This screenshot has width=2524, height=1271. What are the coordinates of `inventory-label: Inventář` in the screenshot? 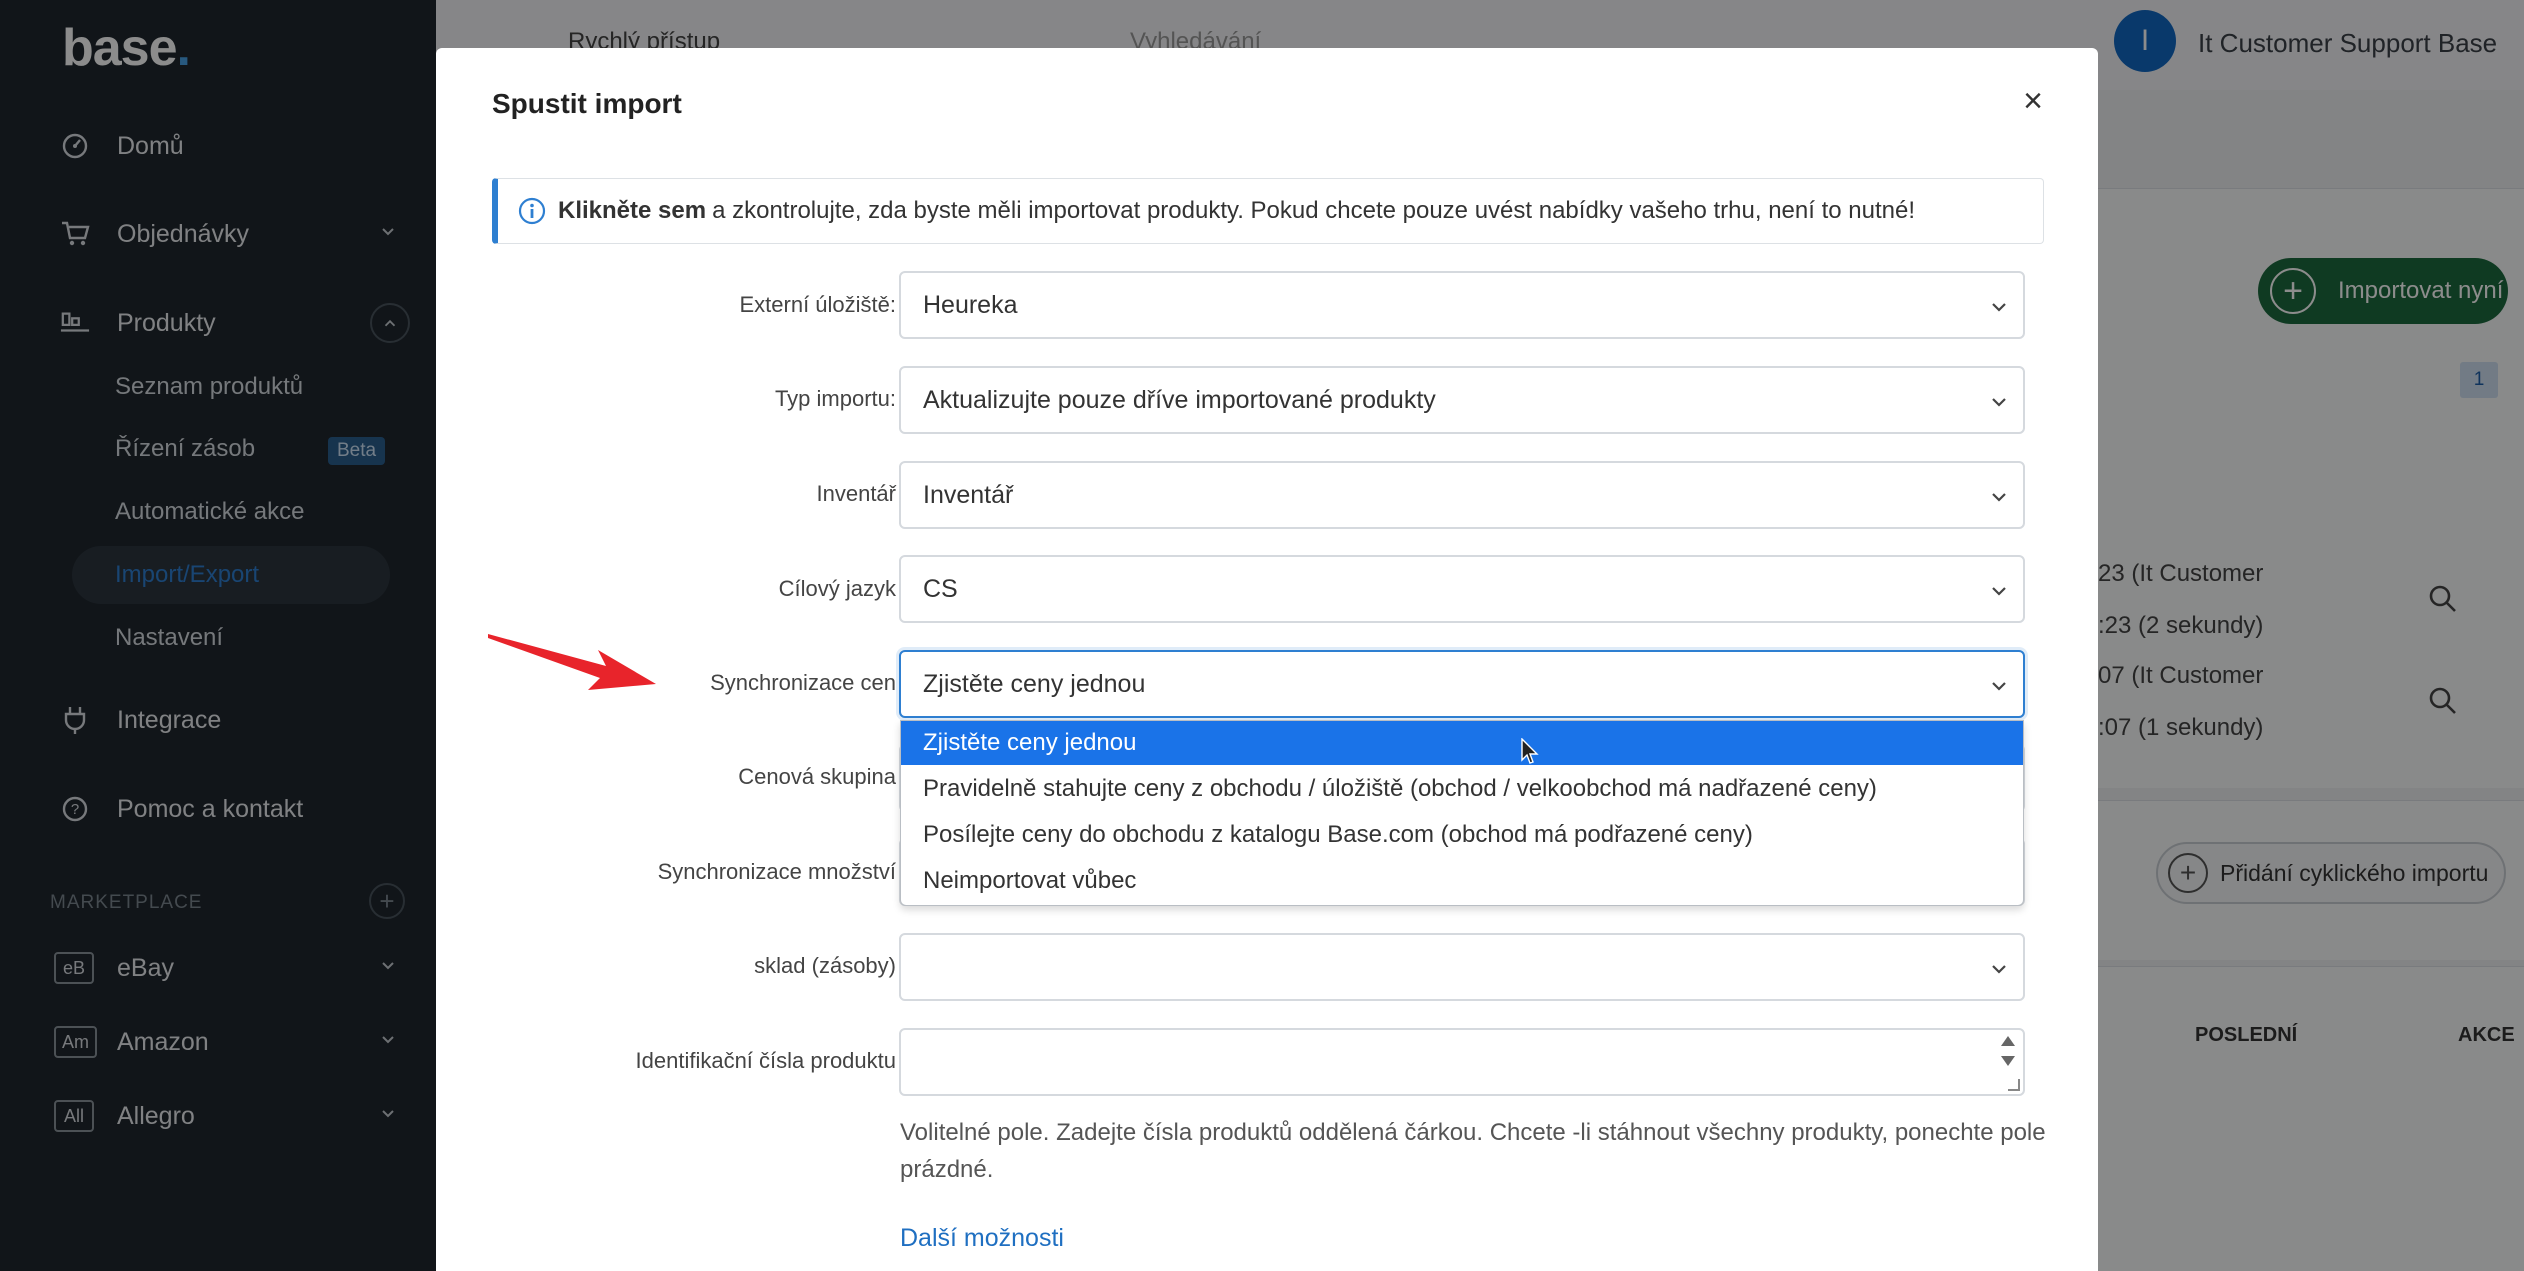 It's located at (856, 493).